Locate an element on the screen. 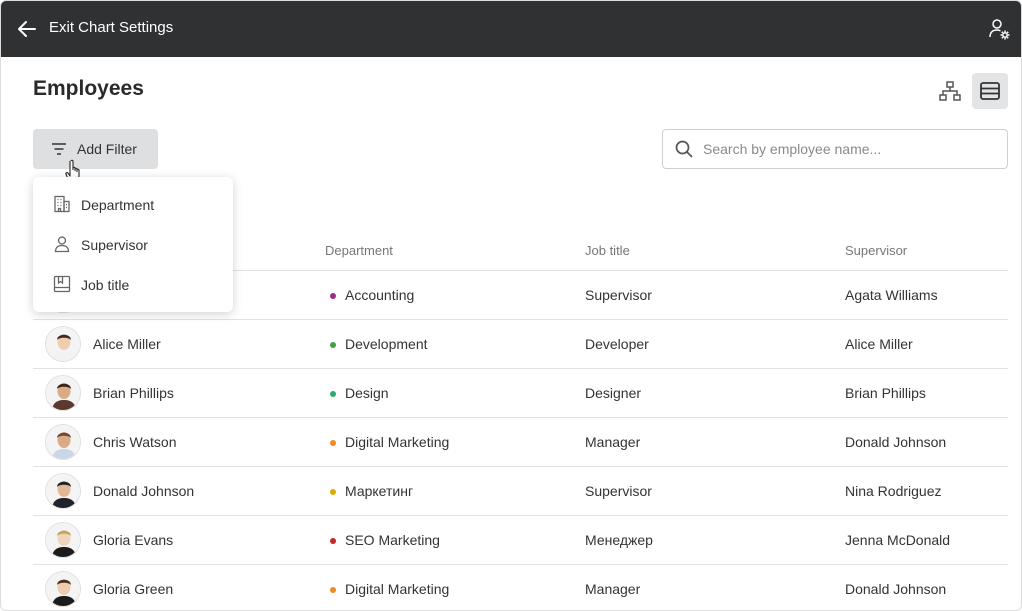  job-title-cell: Менеджер is located at coordinates (619, 540).